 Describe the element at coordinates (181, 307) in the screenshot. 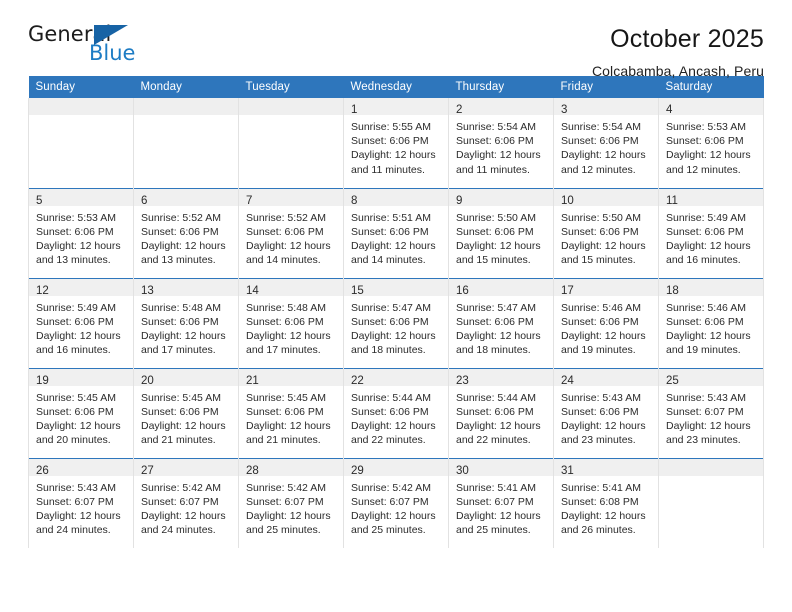

I see `sunrise-text: Sunrise: 5:48 AM` at that location.